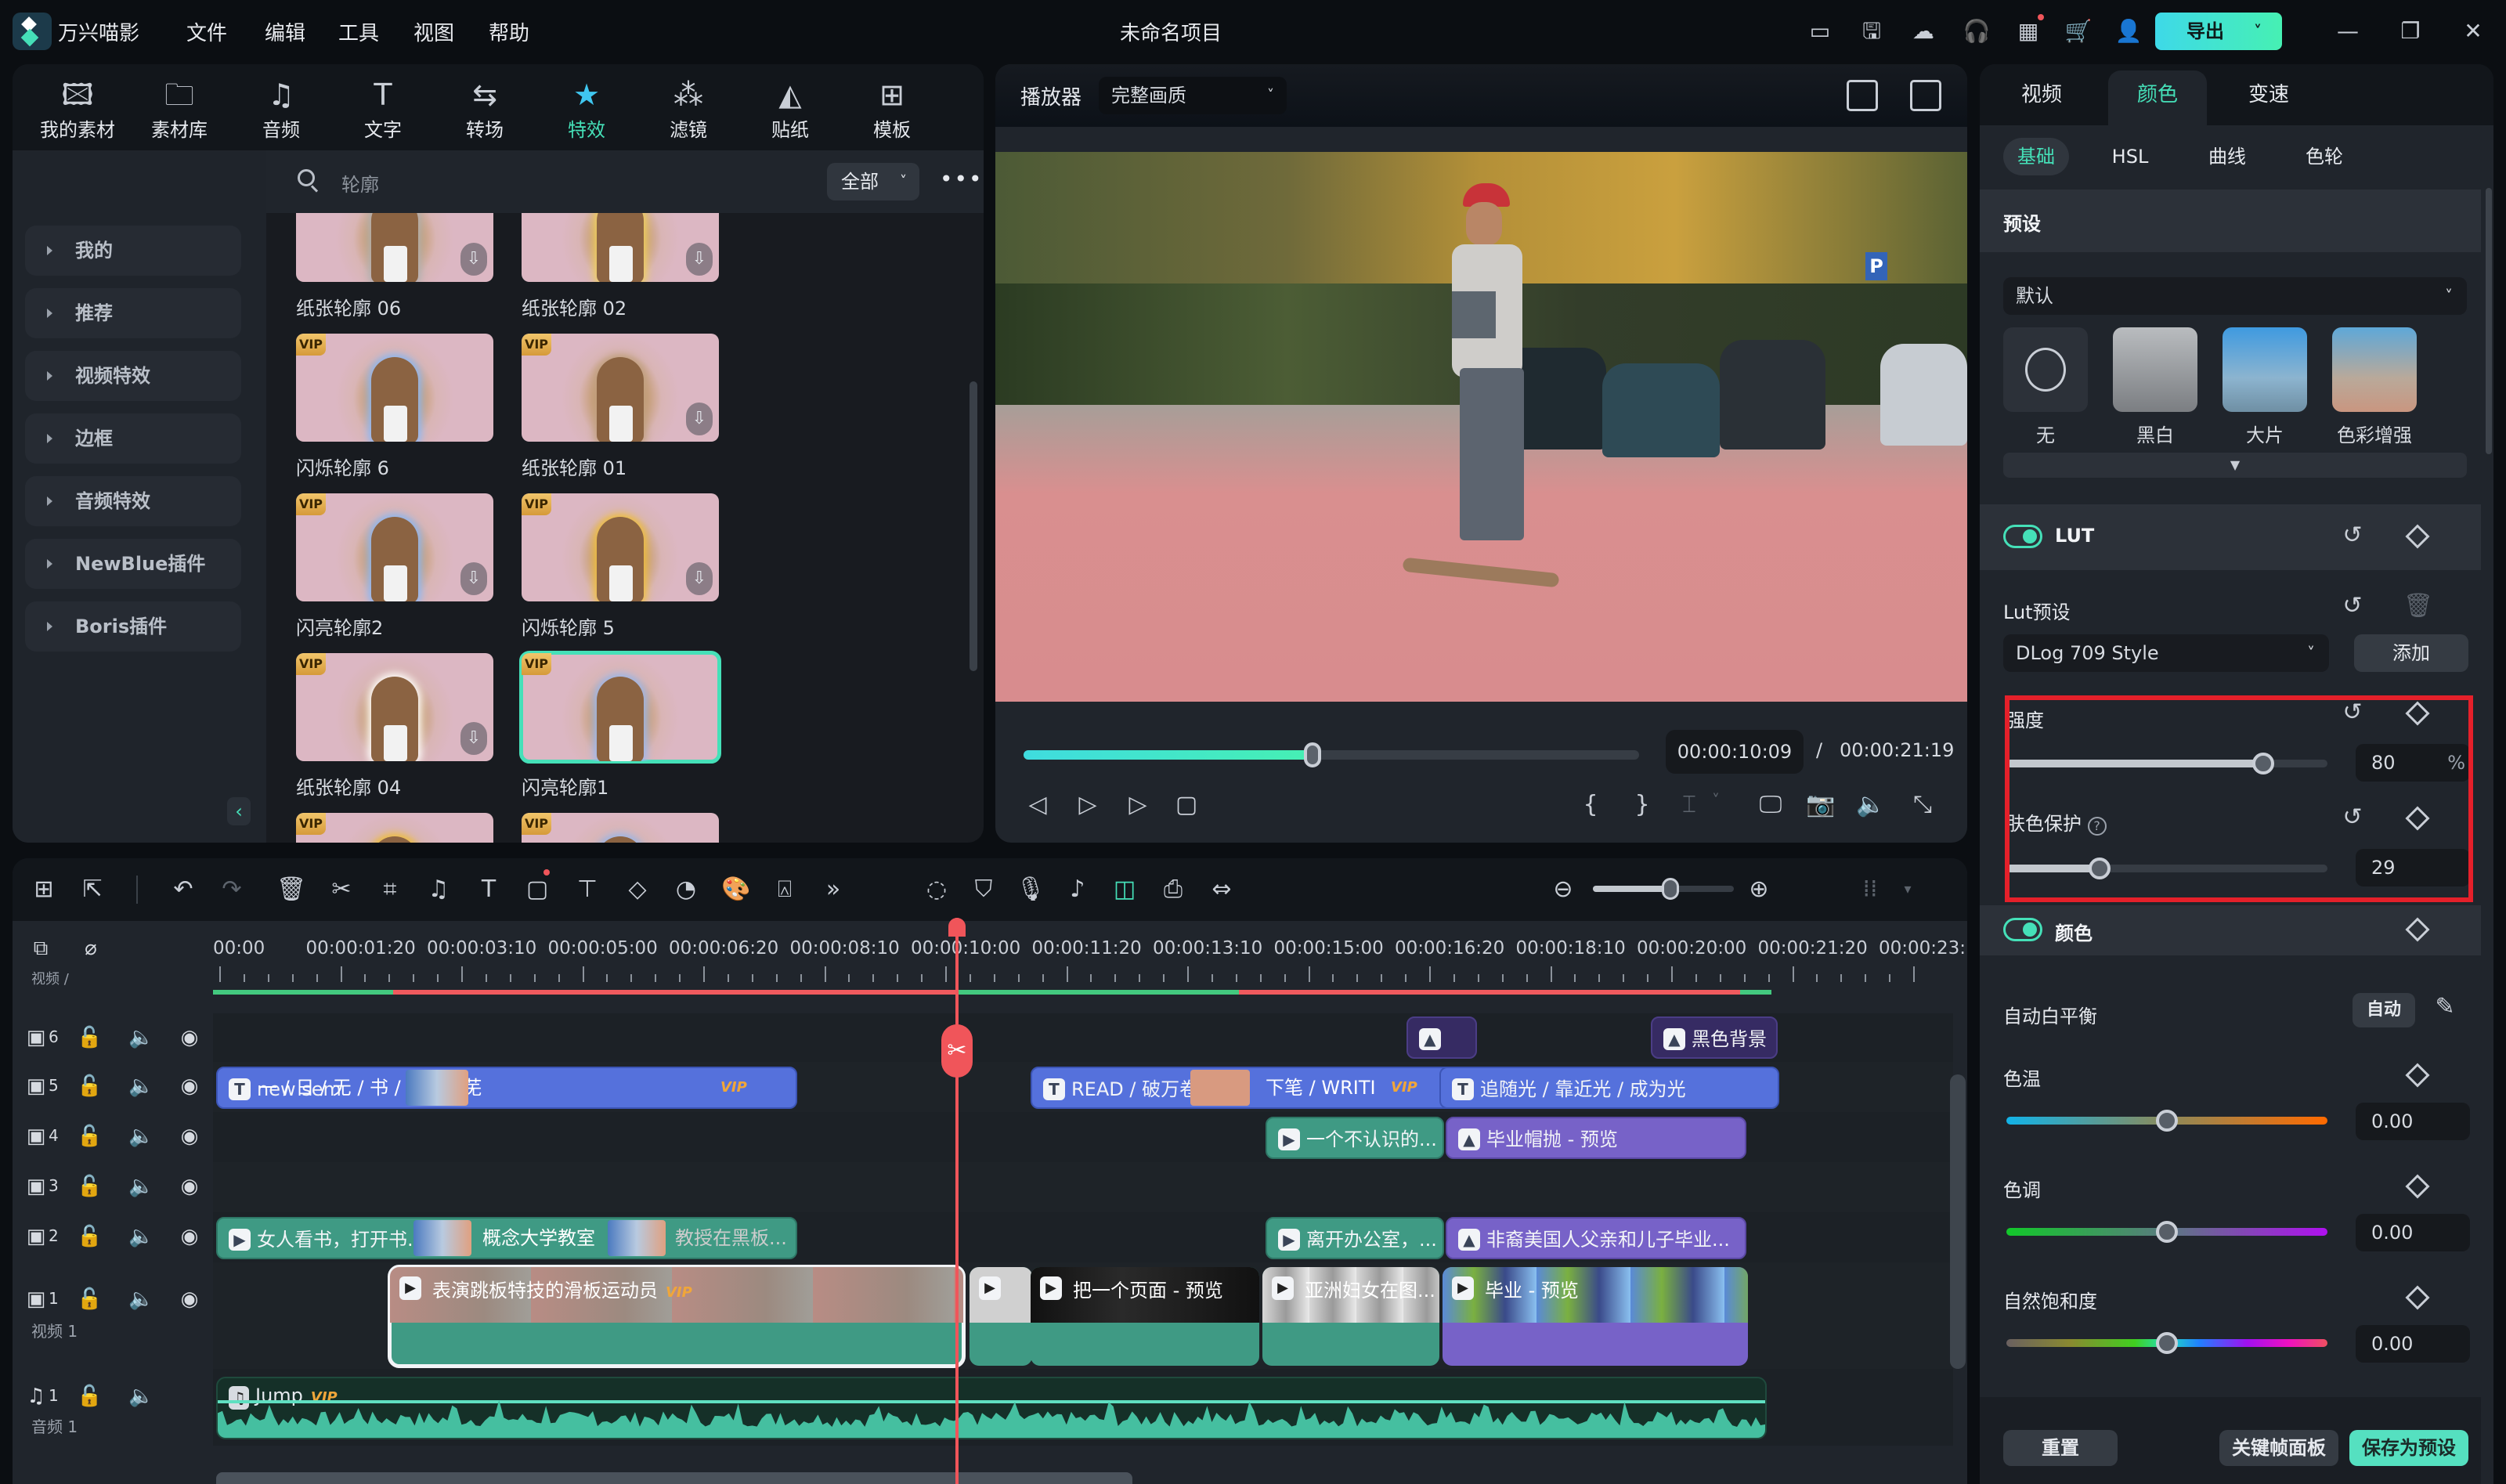 The height and width of the screenshot is (1484, 2506). Describe the element at coordinates (2036, 156) in the screenshot. I see `subtab-basic: 基础` at that location.